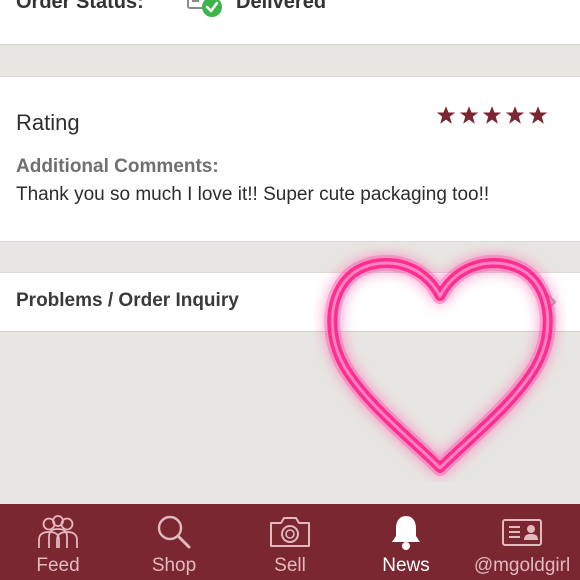 This screenshot has height=580, width=580. I want to click on order-status-value: Delivered, so click(281, 6).